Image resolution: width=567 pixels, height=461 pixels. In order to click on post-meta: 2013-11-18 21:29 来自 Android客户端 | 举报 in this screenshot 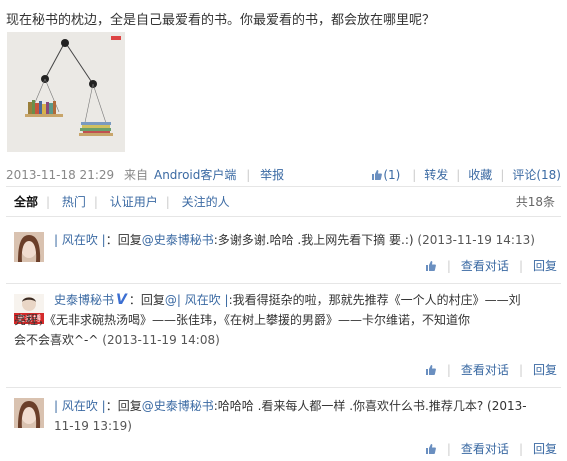, I will do `click(148, 174)`.